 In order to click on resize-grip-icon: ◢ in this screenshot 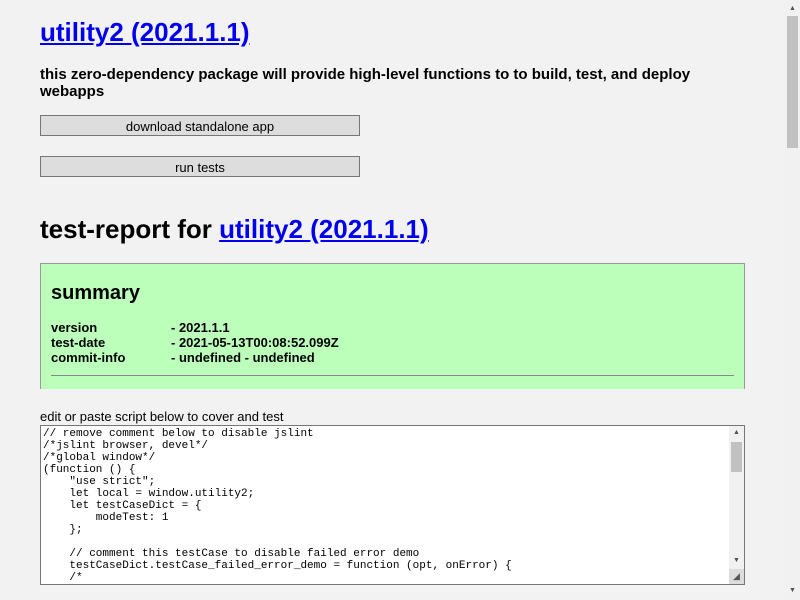, I will do `click(736, 576)`.